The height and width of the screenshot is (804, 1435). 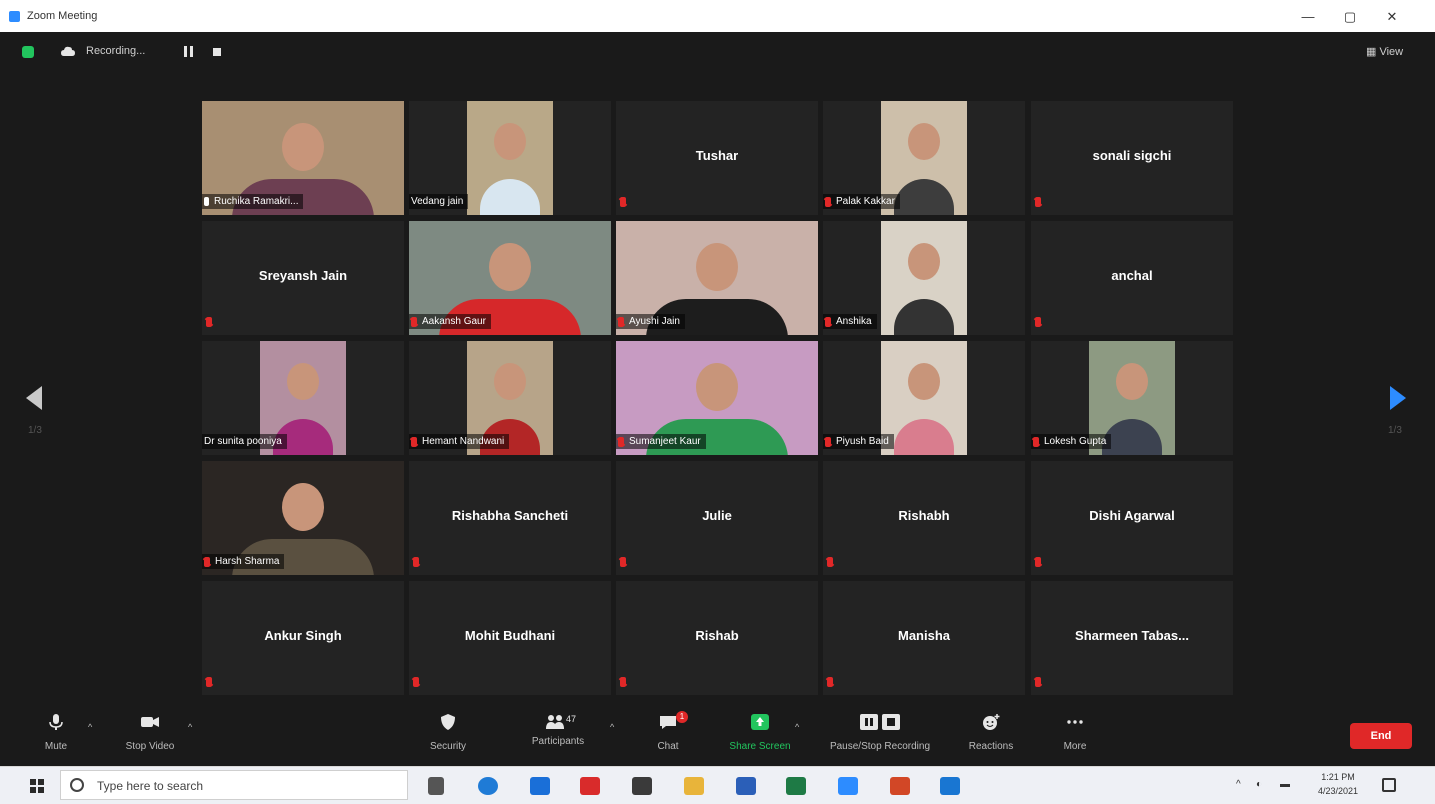 I want to click on store-icon, so click(x=642, y=786).